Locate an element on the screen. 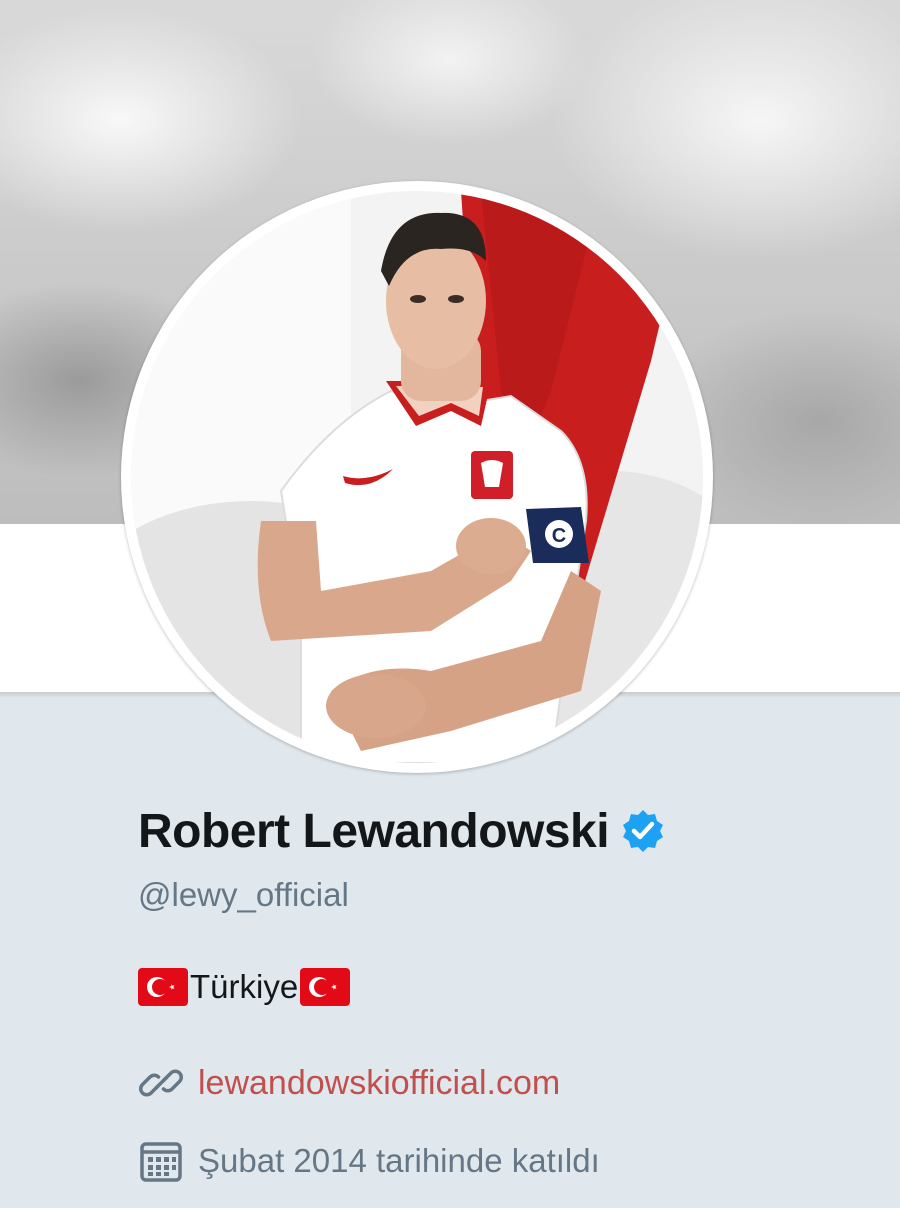 This screenshot has width=900, height=1208. profile-name-row: Robert Lewandowski is located at coordinates (402, 831).